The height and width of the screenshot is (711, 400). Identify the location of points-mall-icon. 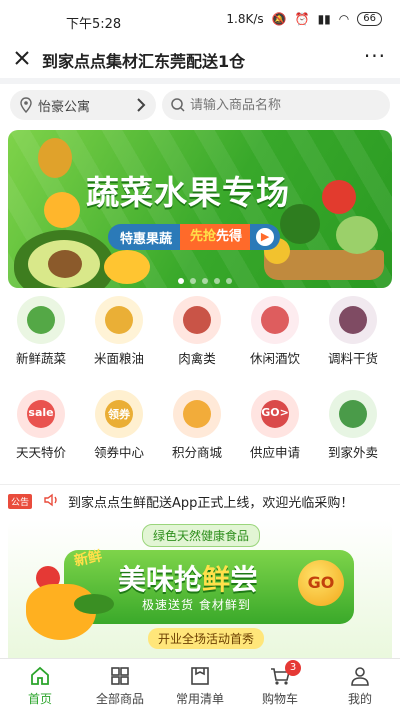
(197, 414).